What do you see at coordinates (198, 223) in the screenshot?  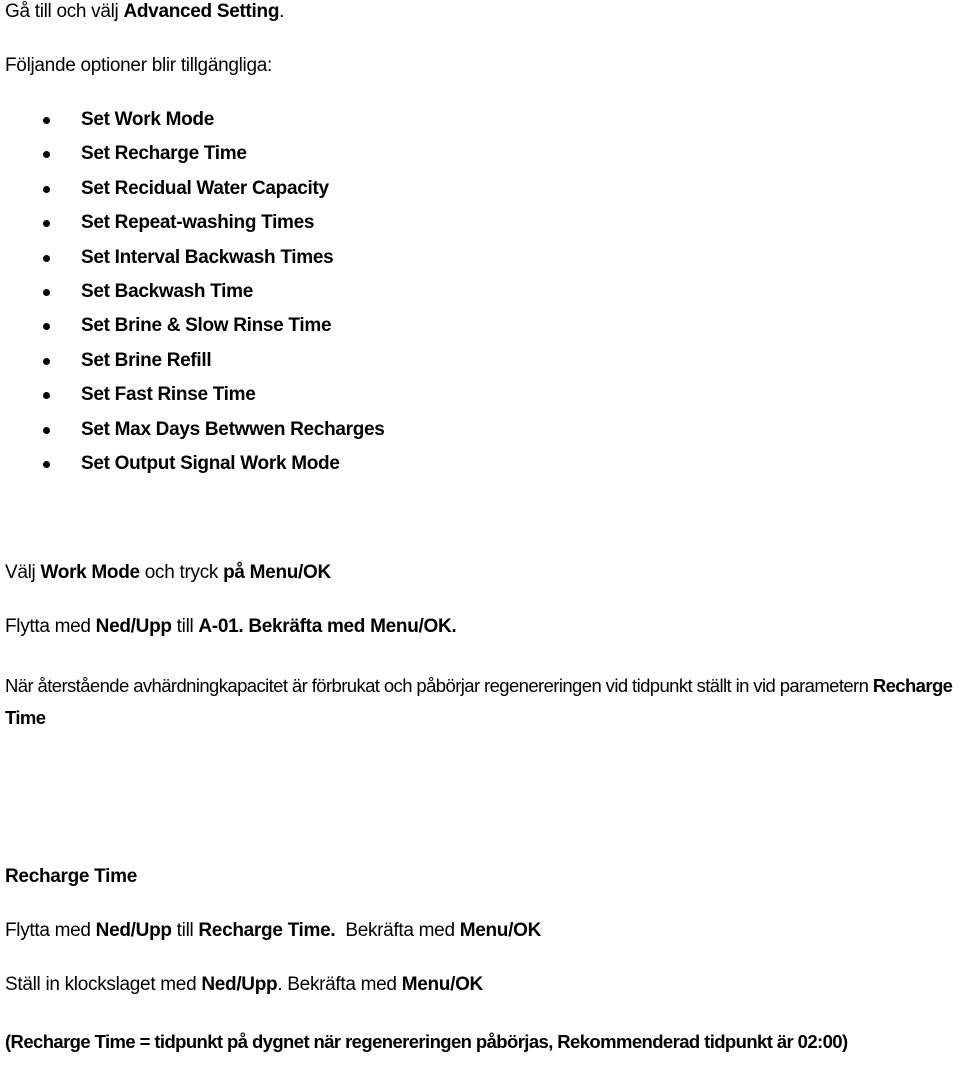 I see `option-label: Set Repeat-washing Times` at bounding box center [198, 223].